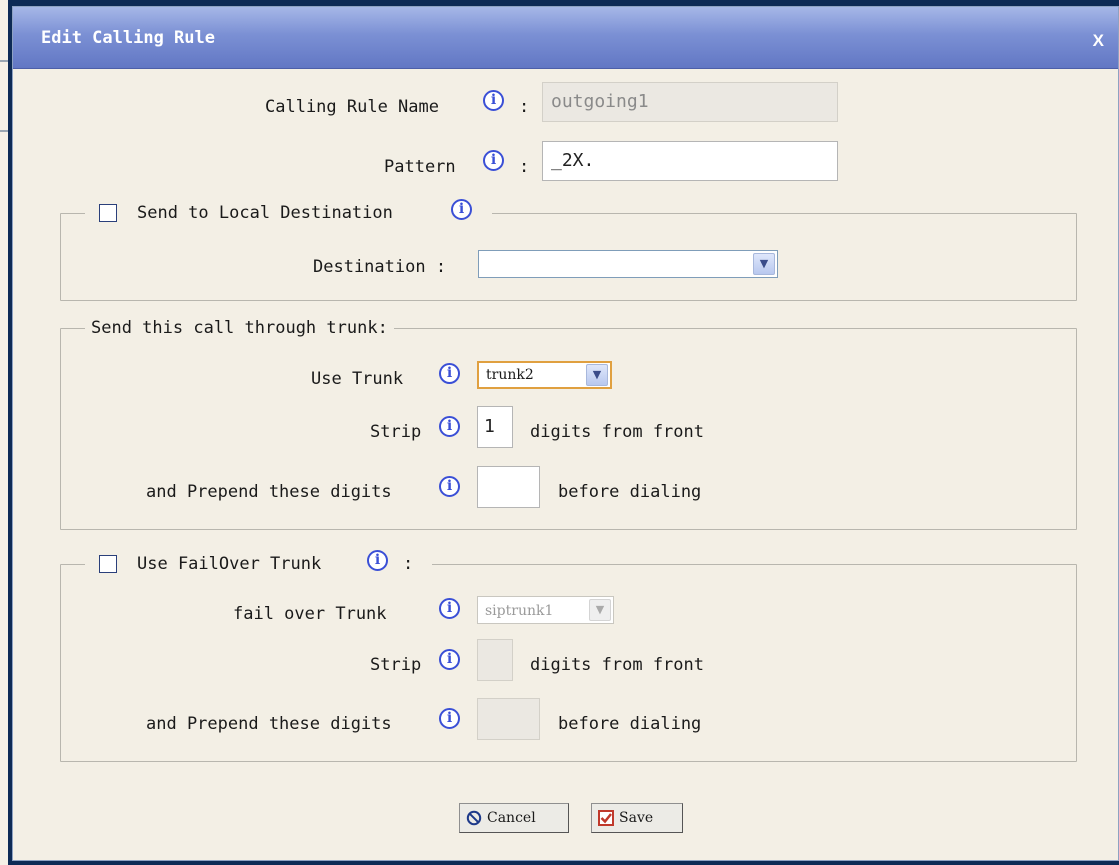 The height and width of the screenshot is (865, 1119). I want to click on use-trunk-label: Use Trunk, so click(357, 379).